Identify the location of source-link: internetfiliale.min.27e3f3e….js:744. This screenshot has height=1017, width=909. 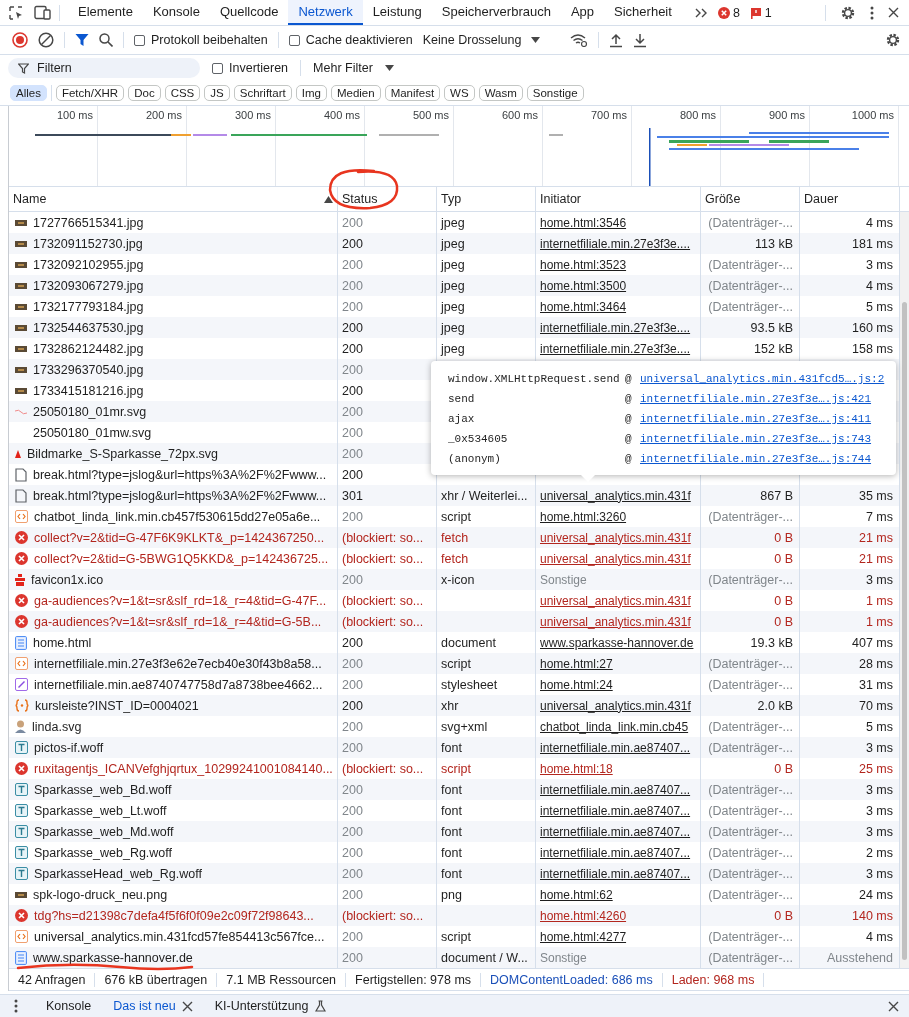
(756, 459).